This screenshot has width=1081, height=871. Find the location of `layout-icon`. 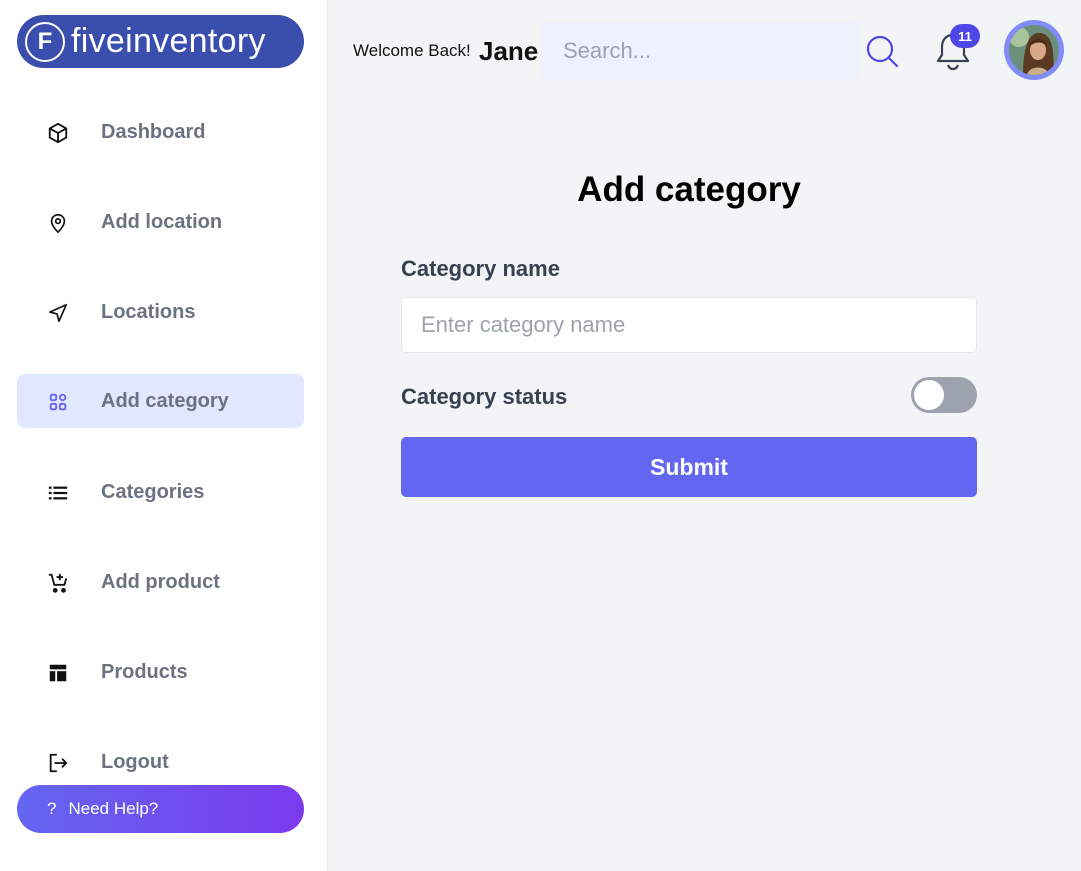

layout-icon is located at coordinates (58, 673).